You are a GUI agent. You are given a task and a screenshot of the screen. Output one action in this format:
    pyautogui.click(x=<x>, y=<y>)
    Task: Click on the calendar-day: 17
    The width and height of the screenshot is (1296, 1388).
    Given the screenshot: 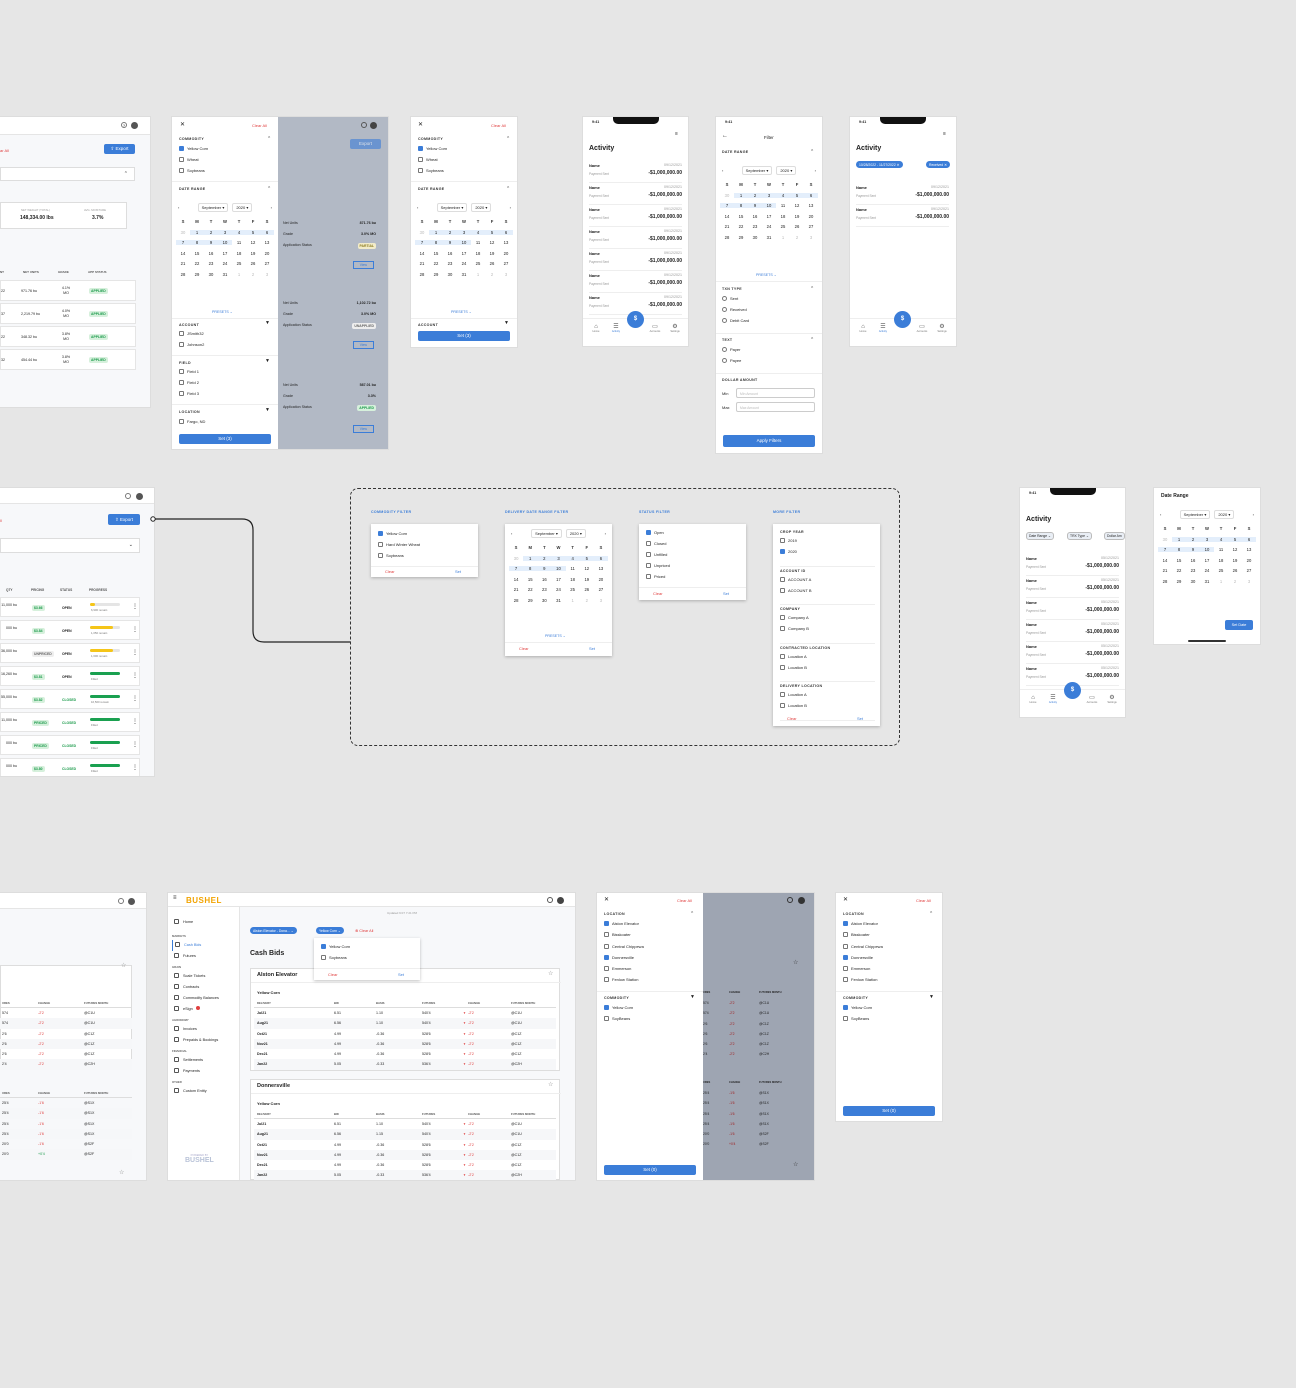 What is the action you would take?
    pyautogui.click(x=225, y=253)
    